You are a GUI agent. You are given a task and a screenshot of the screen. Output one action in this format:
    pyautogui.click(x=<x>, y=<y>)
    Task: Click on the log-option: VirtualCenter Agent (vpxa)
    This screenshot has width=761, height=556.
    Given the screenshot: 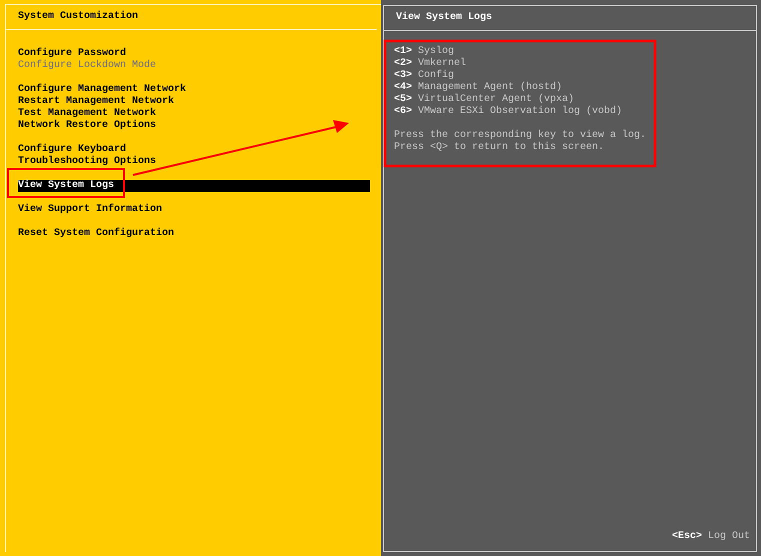 What is the action you would take?
    pyautogui.click(x=496, y=100)
    